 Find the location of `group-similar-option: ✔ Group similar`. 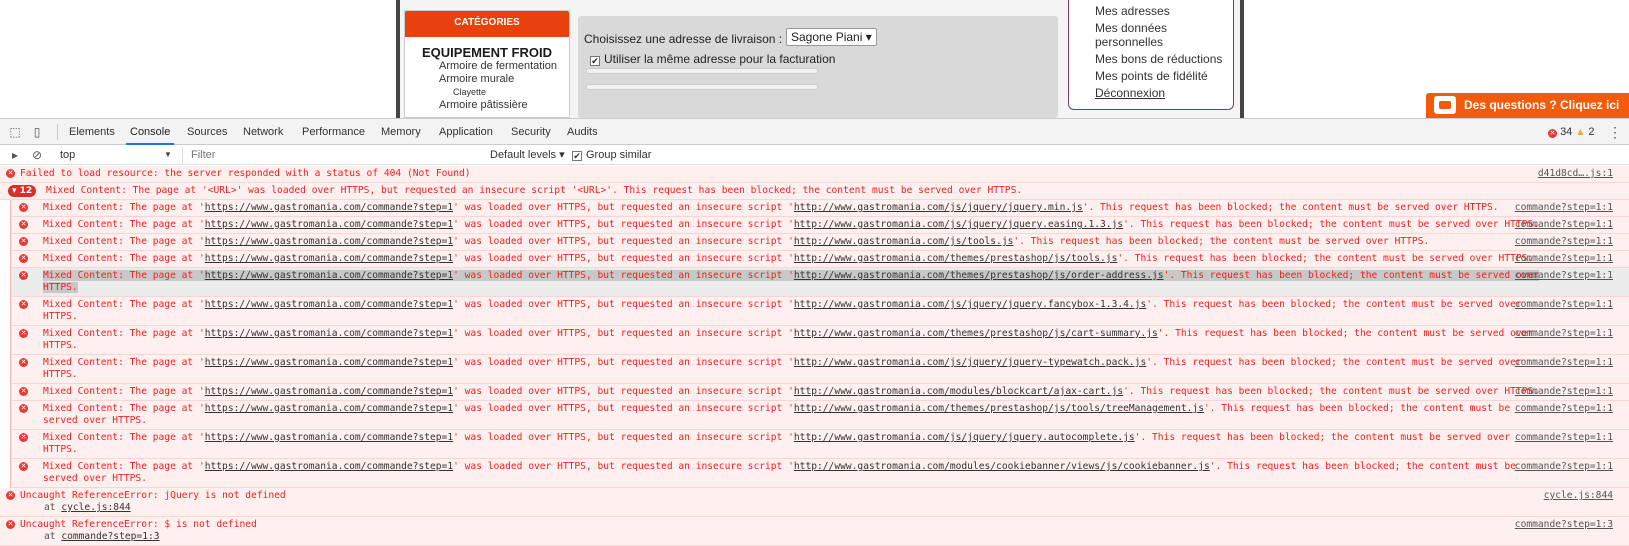

group-similar-option: ✔ Group similar is located at coordinates (611, 155).